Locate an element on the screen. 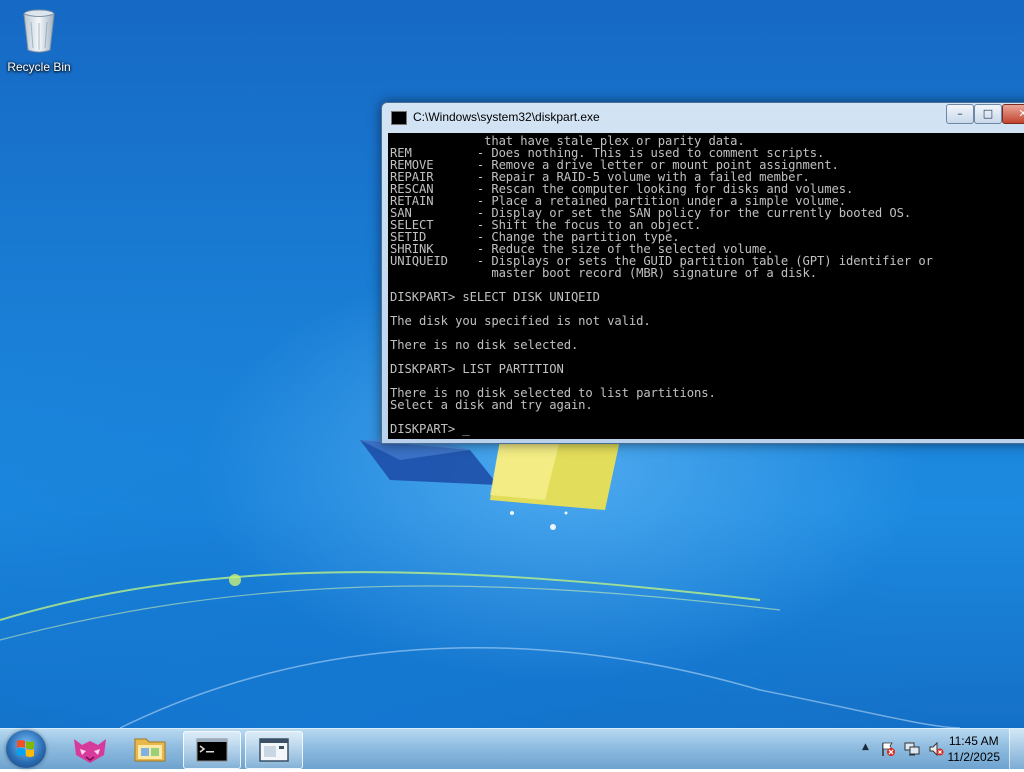 The height and width of the screenshot is (772, 1024). window-app-icon is located at coordinates (274, 750).